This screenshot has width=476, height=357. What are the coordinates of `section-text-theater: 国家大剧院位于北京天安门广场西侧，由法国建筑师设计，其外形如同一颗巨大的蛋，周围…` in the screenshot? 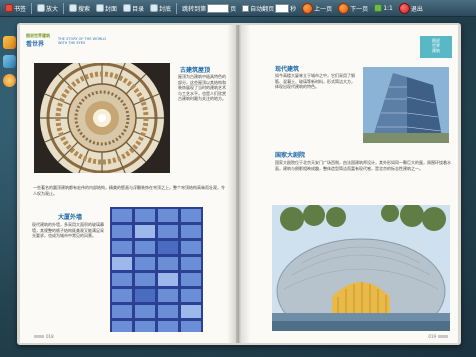 It's located at (363, 165).